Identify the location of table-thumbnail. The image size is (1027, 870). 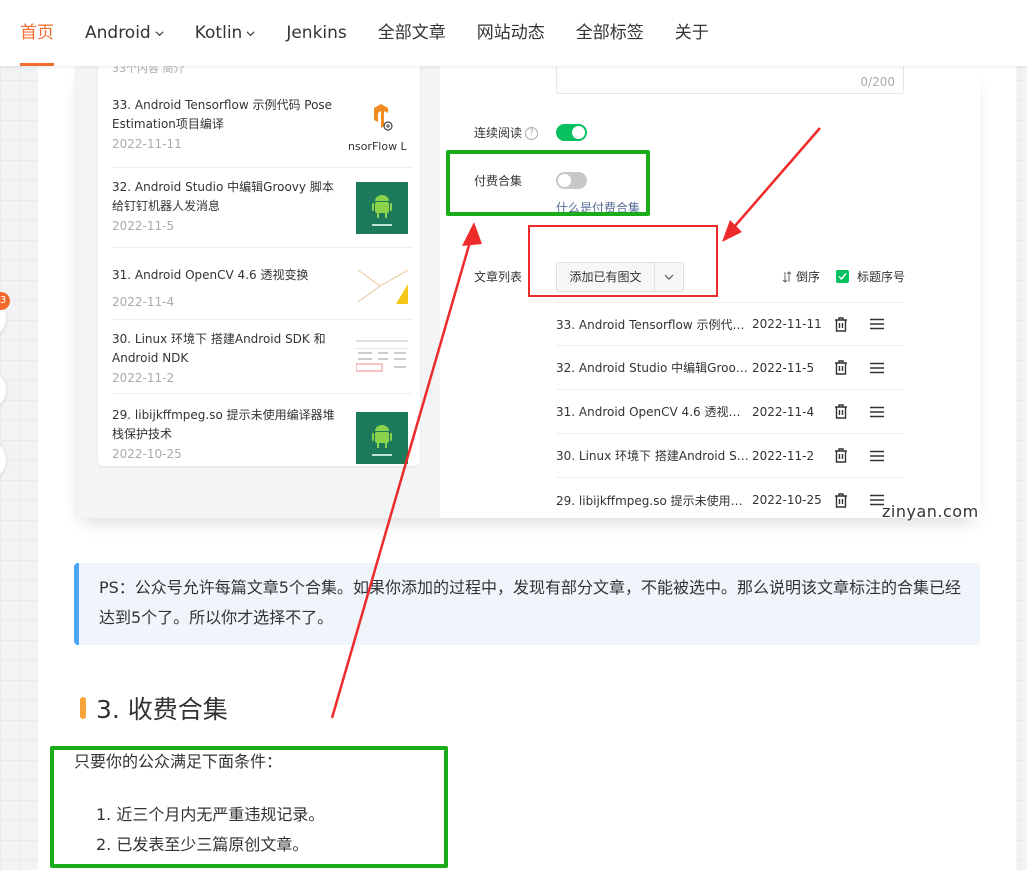
(381, 364).